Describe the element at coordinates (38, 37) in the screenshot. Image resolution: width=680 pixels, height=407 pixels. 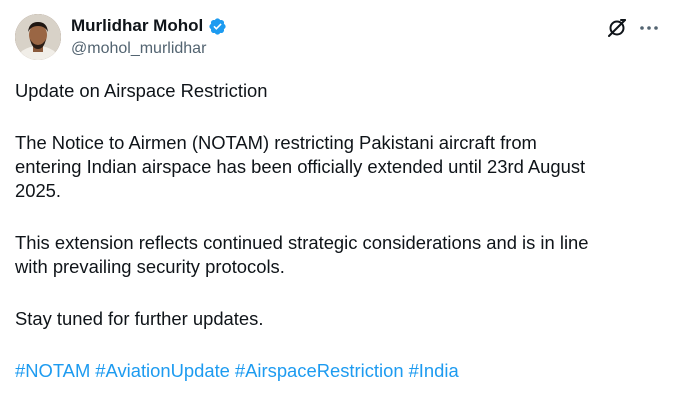
I see `avatar` at that location.